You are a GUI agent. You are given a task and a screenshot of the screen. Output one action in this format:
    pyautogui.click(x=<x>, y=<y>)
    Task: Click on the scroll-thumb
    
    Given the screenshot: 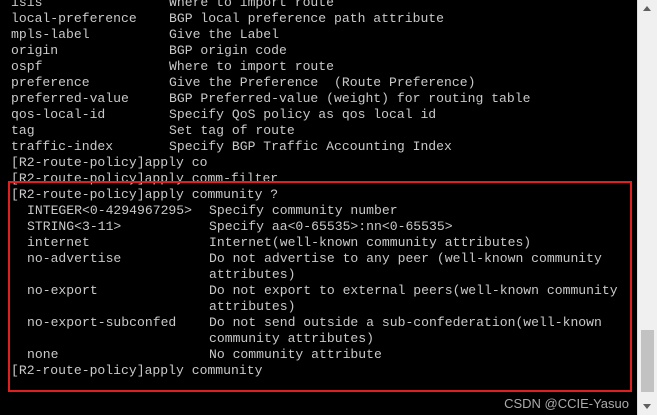 What is the action you would take?
    pyautogui.click(x=647, y=361)
    